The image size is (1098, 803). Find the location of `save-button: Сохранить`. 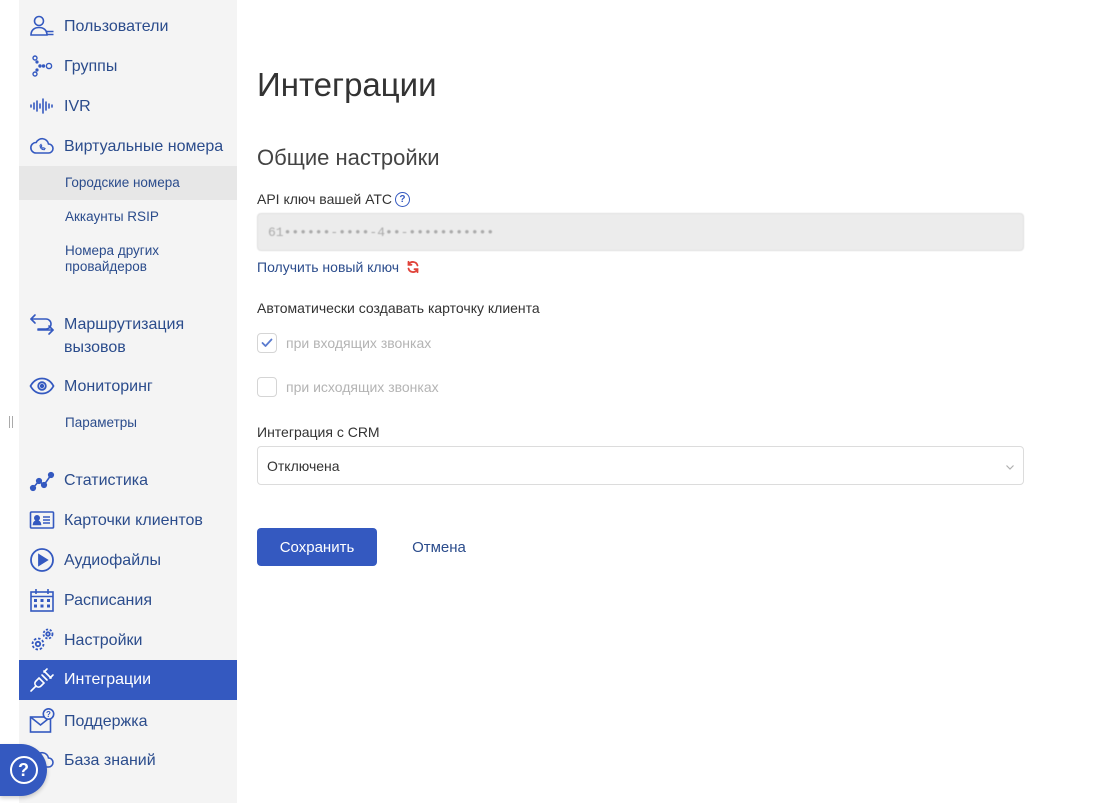

save-button: Сохранить is located at coordinates (317, 547).